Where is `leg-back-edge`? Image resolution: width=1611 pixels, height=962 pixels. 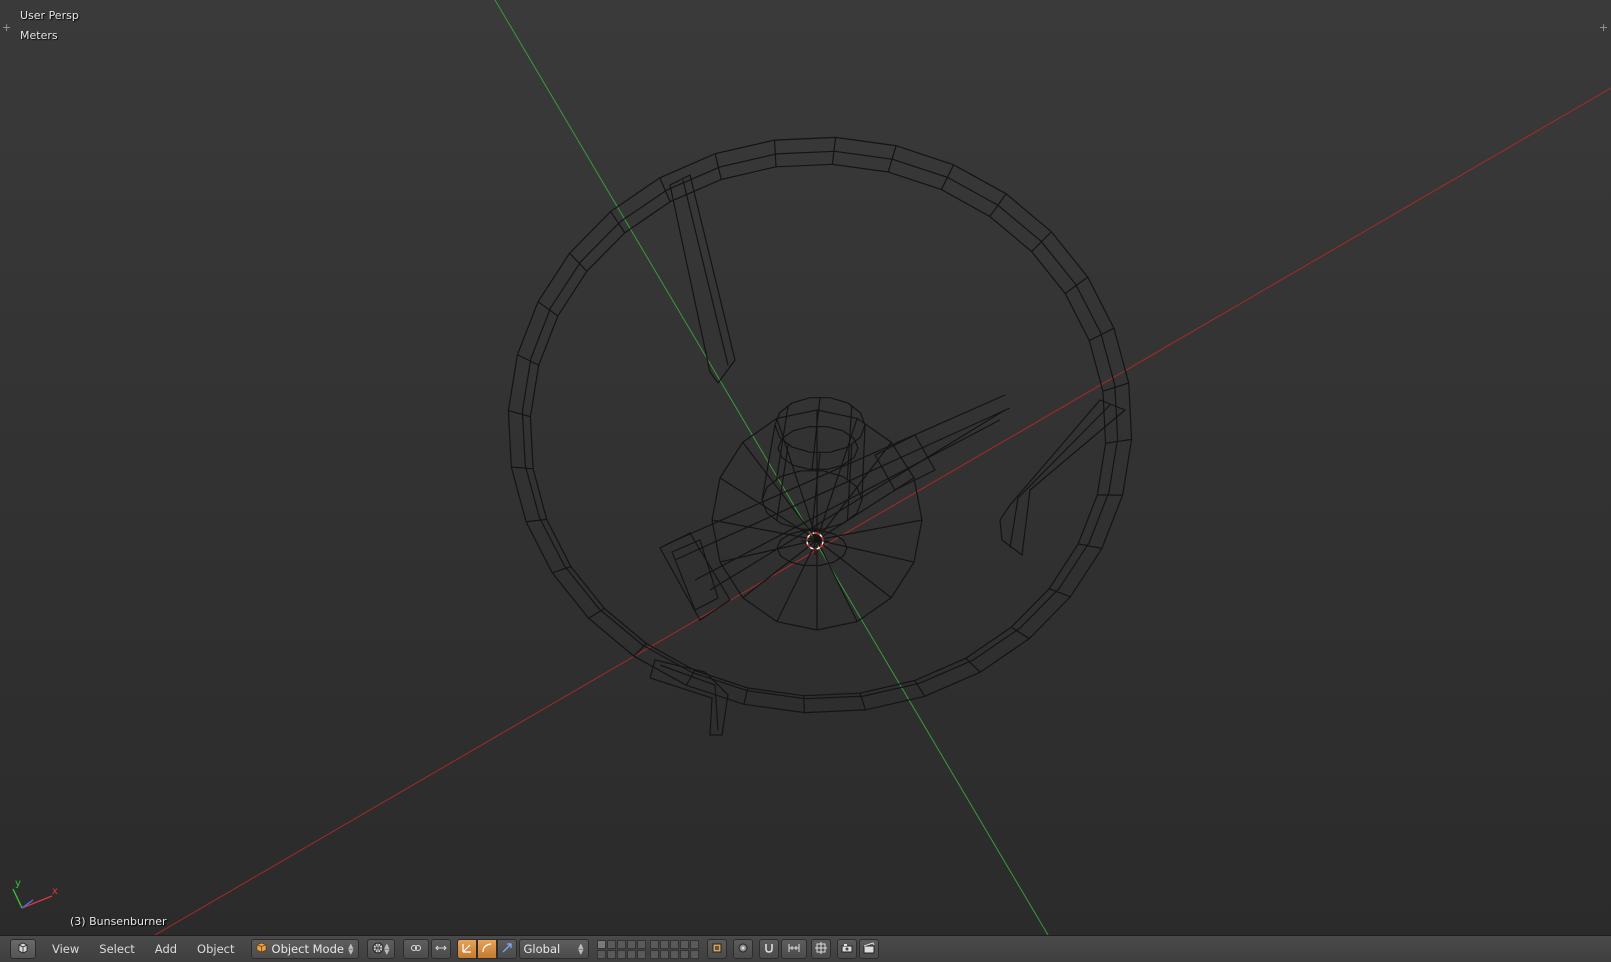 leg-back-edge is located at coordinates (705, 272).